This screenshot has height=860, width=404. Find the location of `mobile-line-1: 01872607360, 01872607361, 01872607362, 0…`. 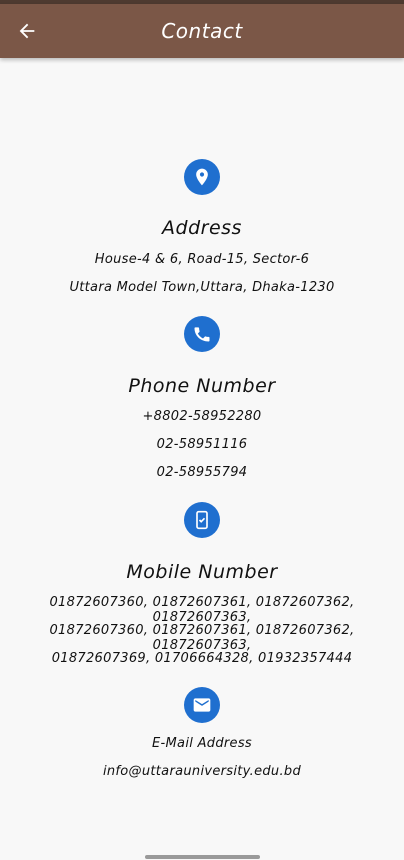

mobile-line-1: 01872607360, 01872607361, 01872607362, 0… is located at coordinates (202, 610).